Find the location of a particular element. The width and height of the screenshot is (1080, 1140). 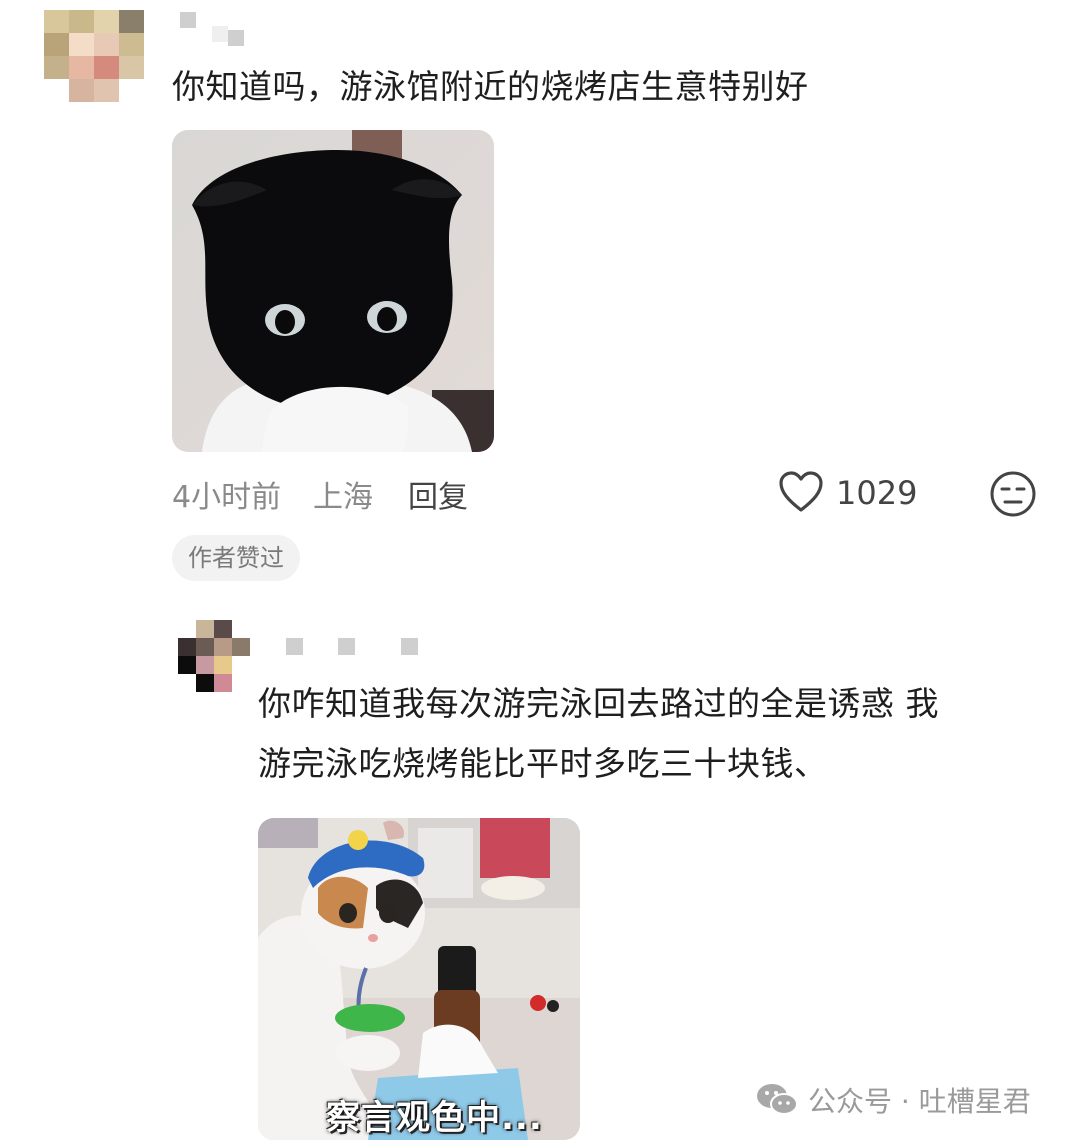

like-button is located at coordinates (801, 494).